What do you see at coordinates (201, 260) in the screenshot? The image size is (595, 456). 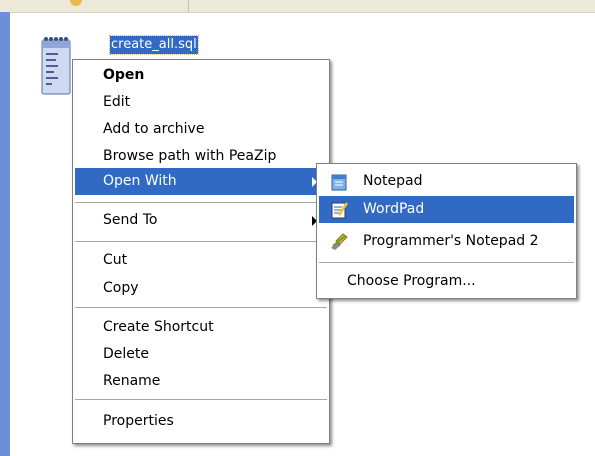 I see `menu-item-cut: Cut` at bounding box center [201, 260].